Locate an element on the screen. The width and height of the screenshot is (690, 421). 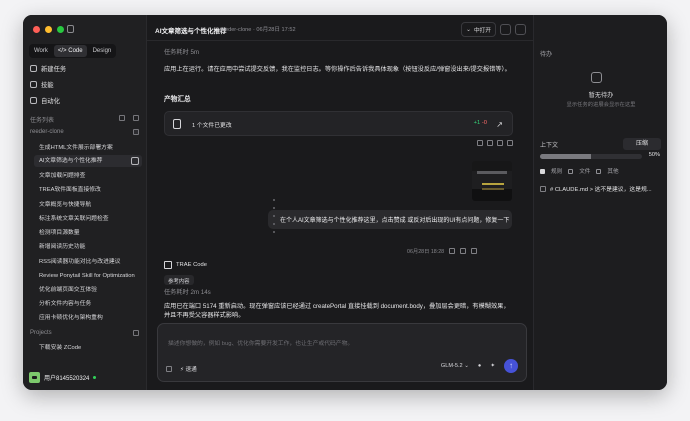
task-time: 任务耗时 2m 14s is located at coordinates (187, 292).